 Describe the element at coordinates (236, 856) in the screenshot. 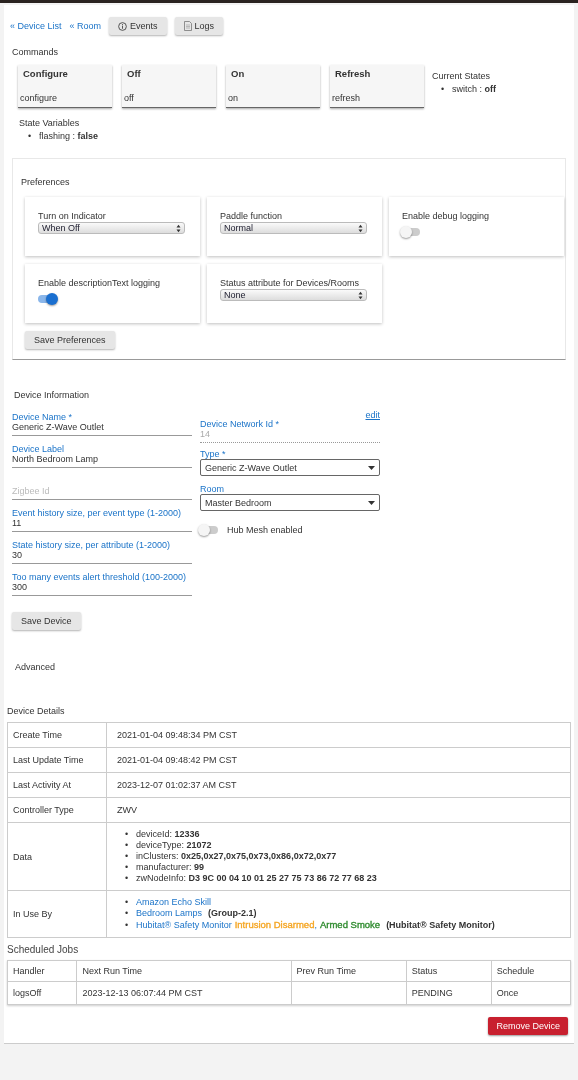

I see `data-item: inClusters: 0x25,0x27,0x75,0x73,0x86,0x72,0x77` at that location.